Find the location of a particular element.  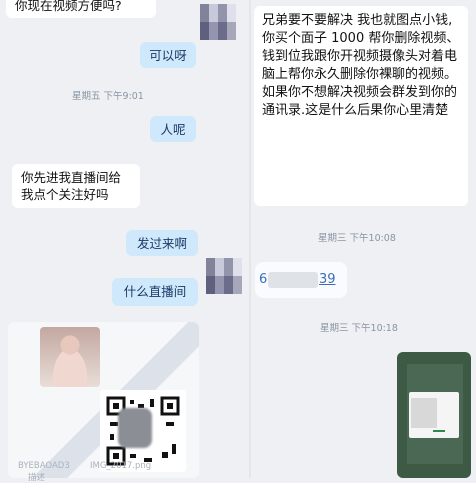

message-bubble: 发过来啊 is located at coordinates (162, 243).